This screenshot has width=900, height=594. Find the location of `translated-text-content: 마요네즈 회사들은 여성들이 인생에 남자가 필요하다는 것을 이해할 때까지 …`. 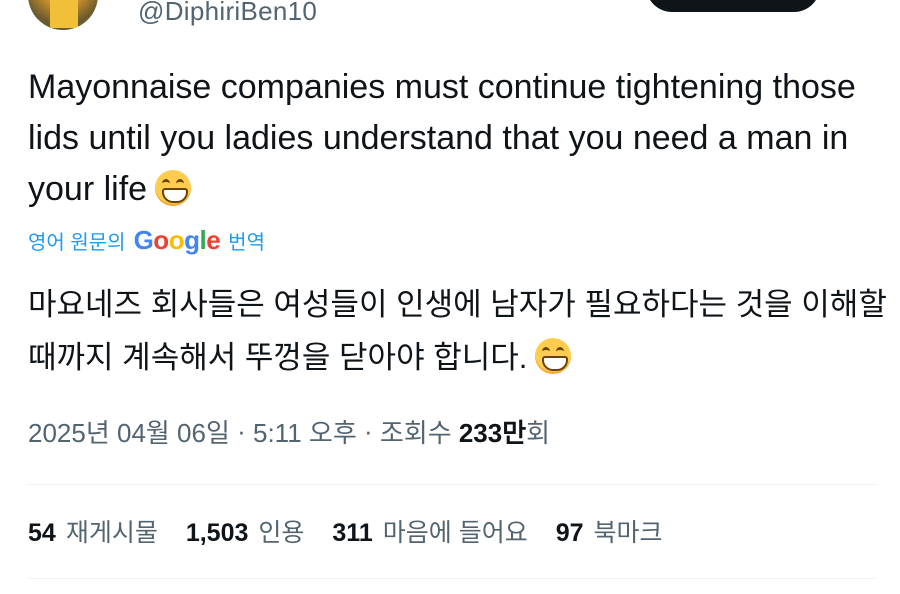

translated-text-content: 마요네즈 회사들은 여성들이 인생에 남자가 필요하다는 것을 이해할 때까지 … is located at coordinates (457, 331).